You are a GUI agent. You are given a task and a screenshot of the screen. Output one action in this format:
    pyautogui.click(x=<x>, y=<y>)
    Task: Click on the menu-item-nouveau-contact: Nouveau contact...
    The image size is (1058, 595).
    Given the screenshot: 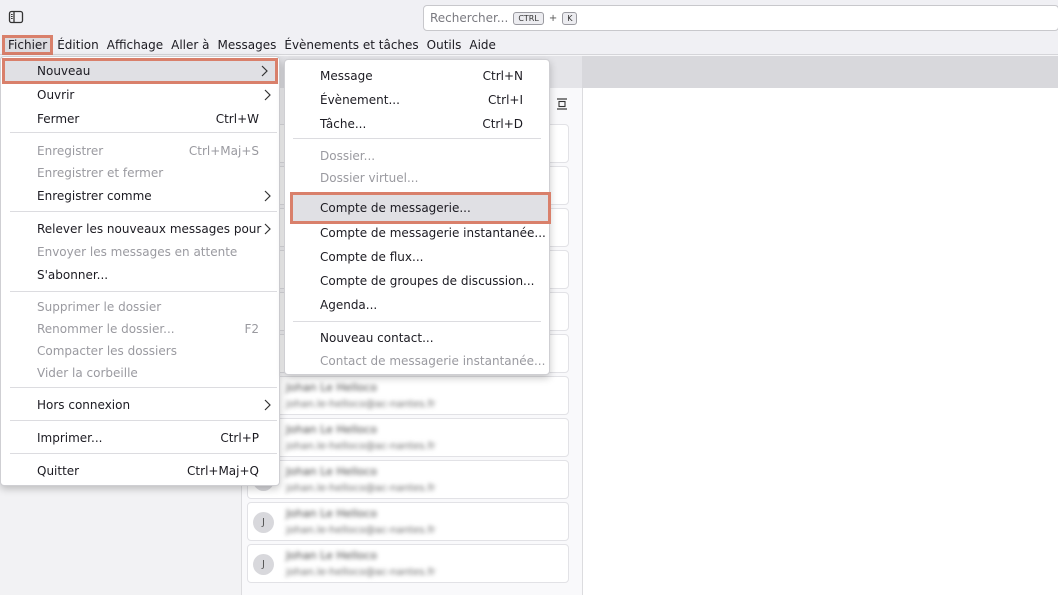 What is the action you would take?
    pyautogui.click(x=417, y=338)
    